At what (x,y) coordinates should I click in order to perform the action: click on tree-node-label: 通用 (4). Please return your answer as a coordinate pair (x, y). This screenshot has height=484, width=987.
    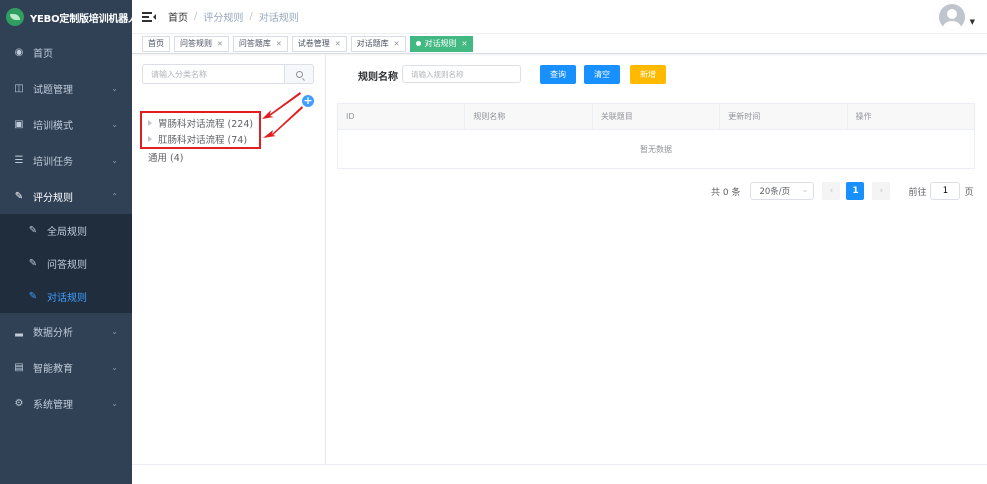
    Looking at the image, I should click on (166, 158).